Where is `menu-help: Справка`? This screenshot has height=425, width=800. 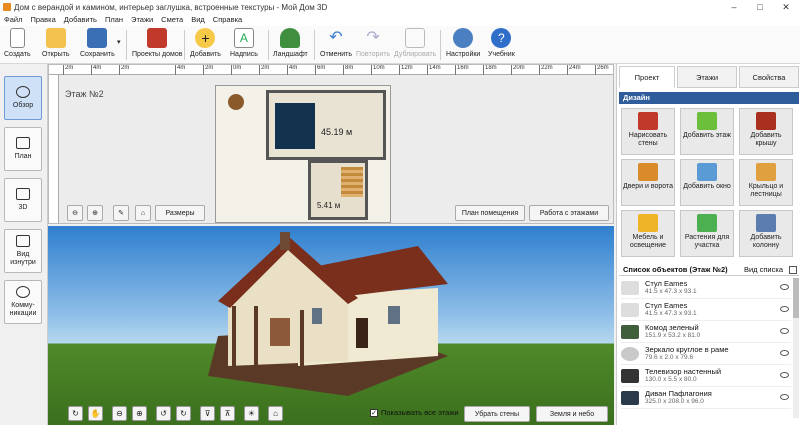 menu-help: Справка is located at coordinates (227, 20).